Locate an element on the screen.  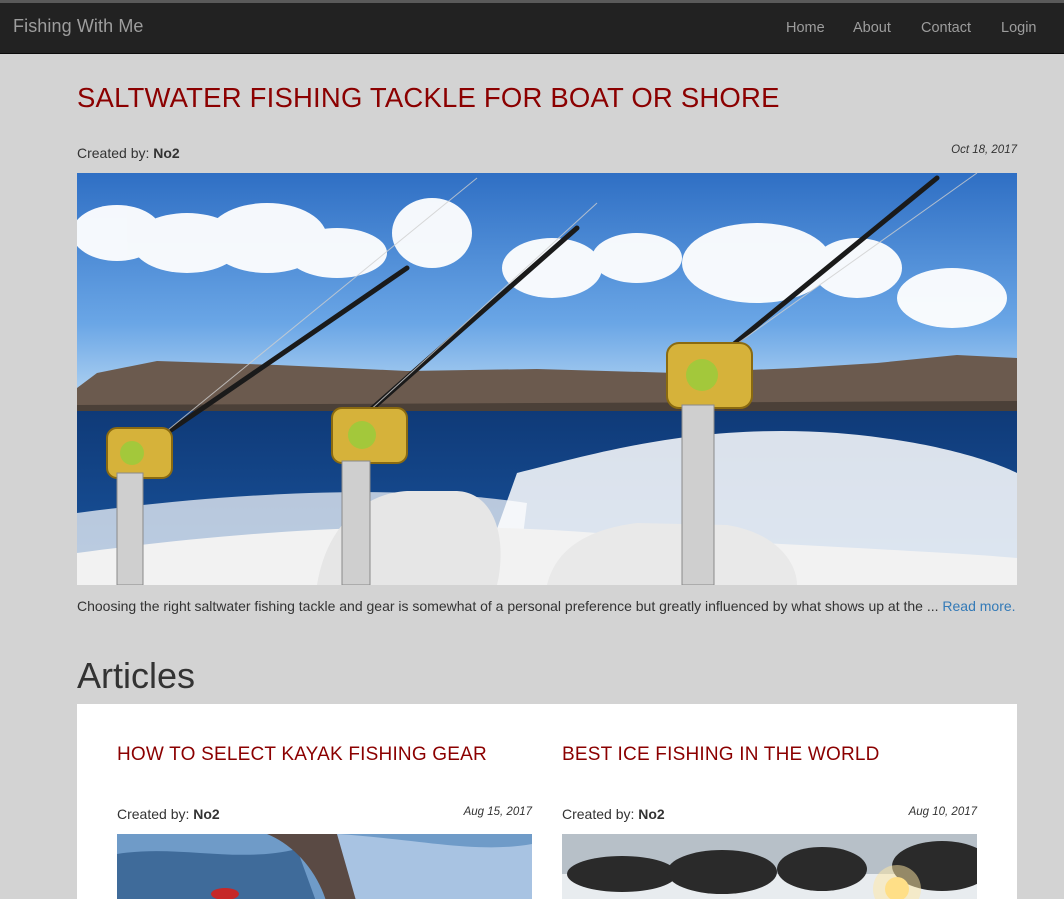
nav-link-about: About is located at coordinates (872, 28).